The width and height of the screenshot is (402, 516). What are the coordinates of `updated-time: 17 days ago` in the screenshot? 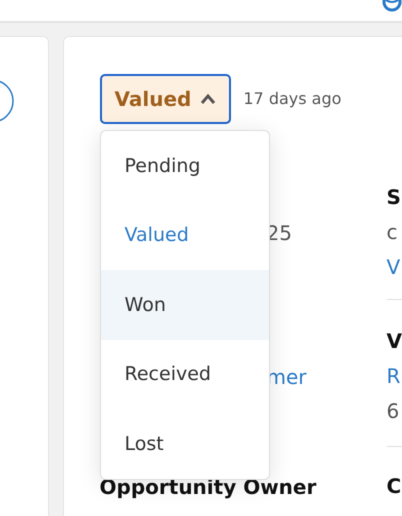 It's located at (292, 99).